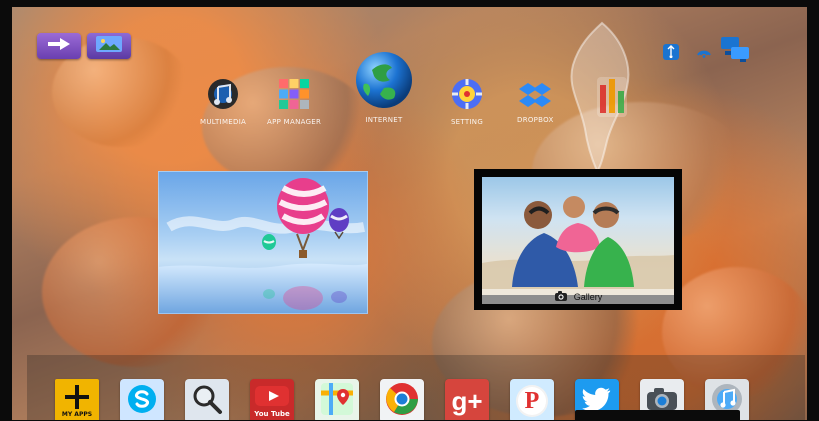 This screenshot has height=421, width=819. What do you see at coordinates (384, 120) in the screenshot?
I see `app-label: INTERNET` at bounding box center [384, 120].